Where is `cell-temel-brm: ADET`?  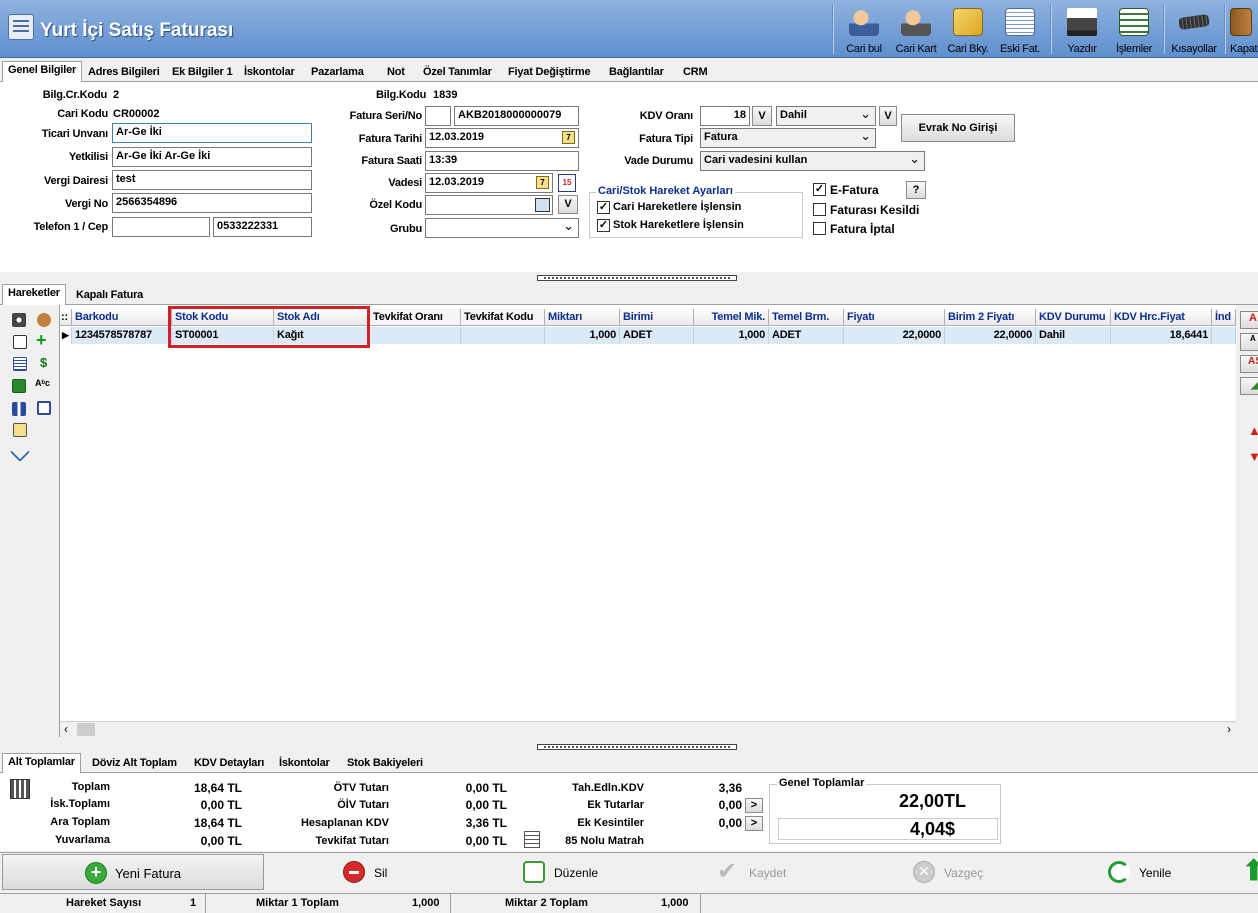 cell-temel-brm: ADET is located at coordinates (806, 335).